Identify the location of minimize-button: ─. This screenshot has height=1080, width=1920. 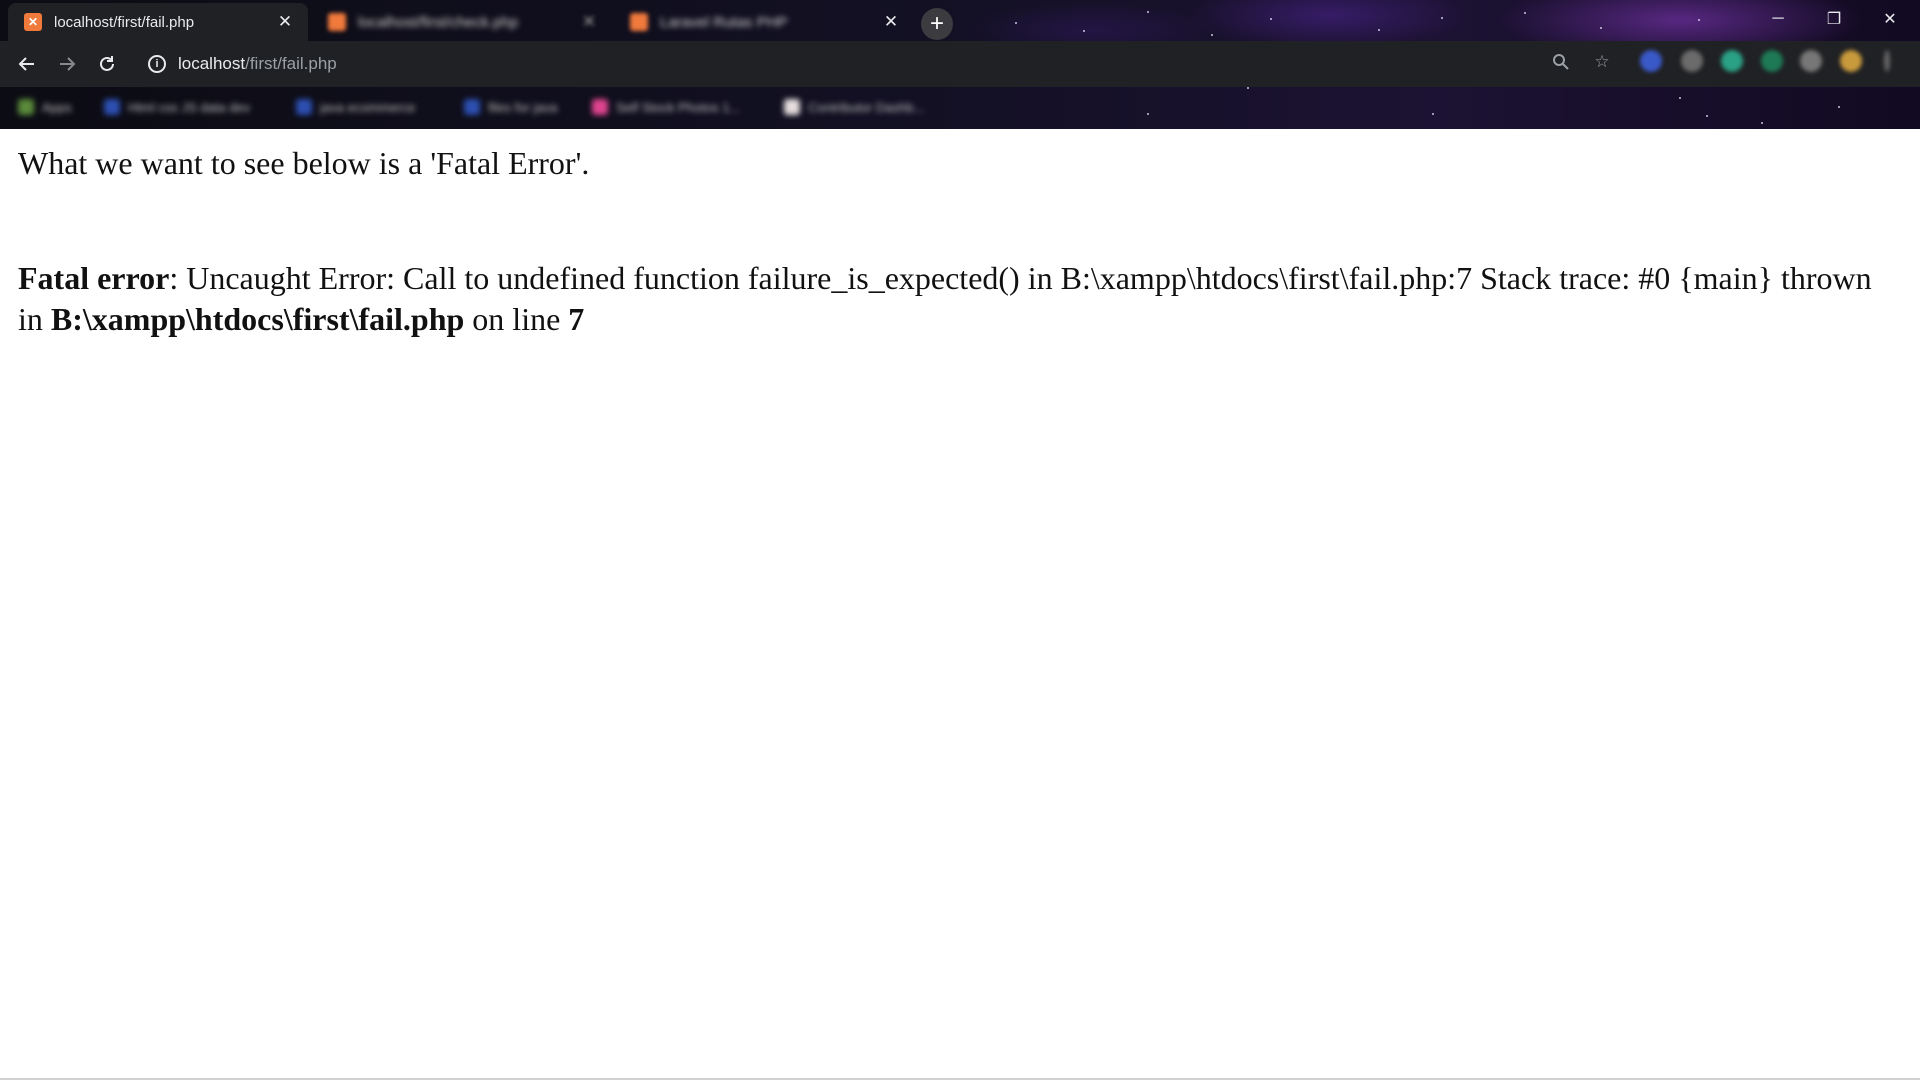
(1778, 19).